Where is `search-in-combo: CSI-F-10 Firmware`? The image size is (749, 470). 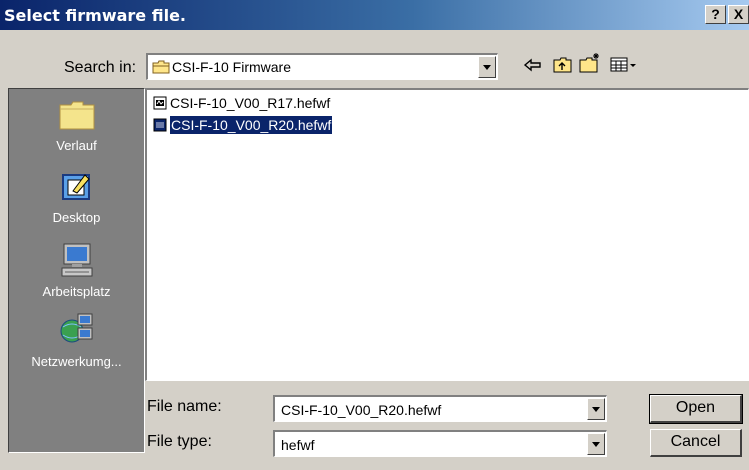 search-in-combo: CSI-F-10 Firmware is located at coordinates (322, 66).